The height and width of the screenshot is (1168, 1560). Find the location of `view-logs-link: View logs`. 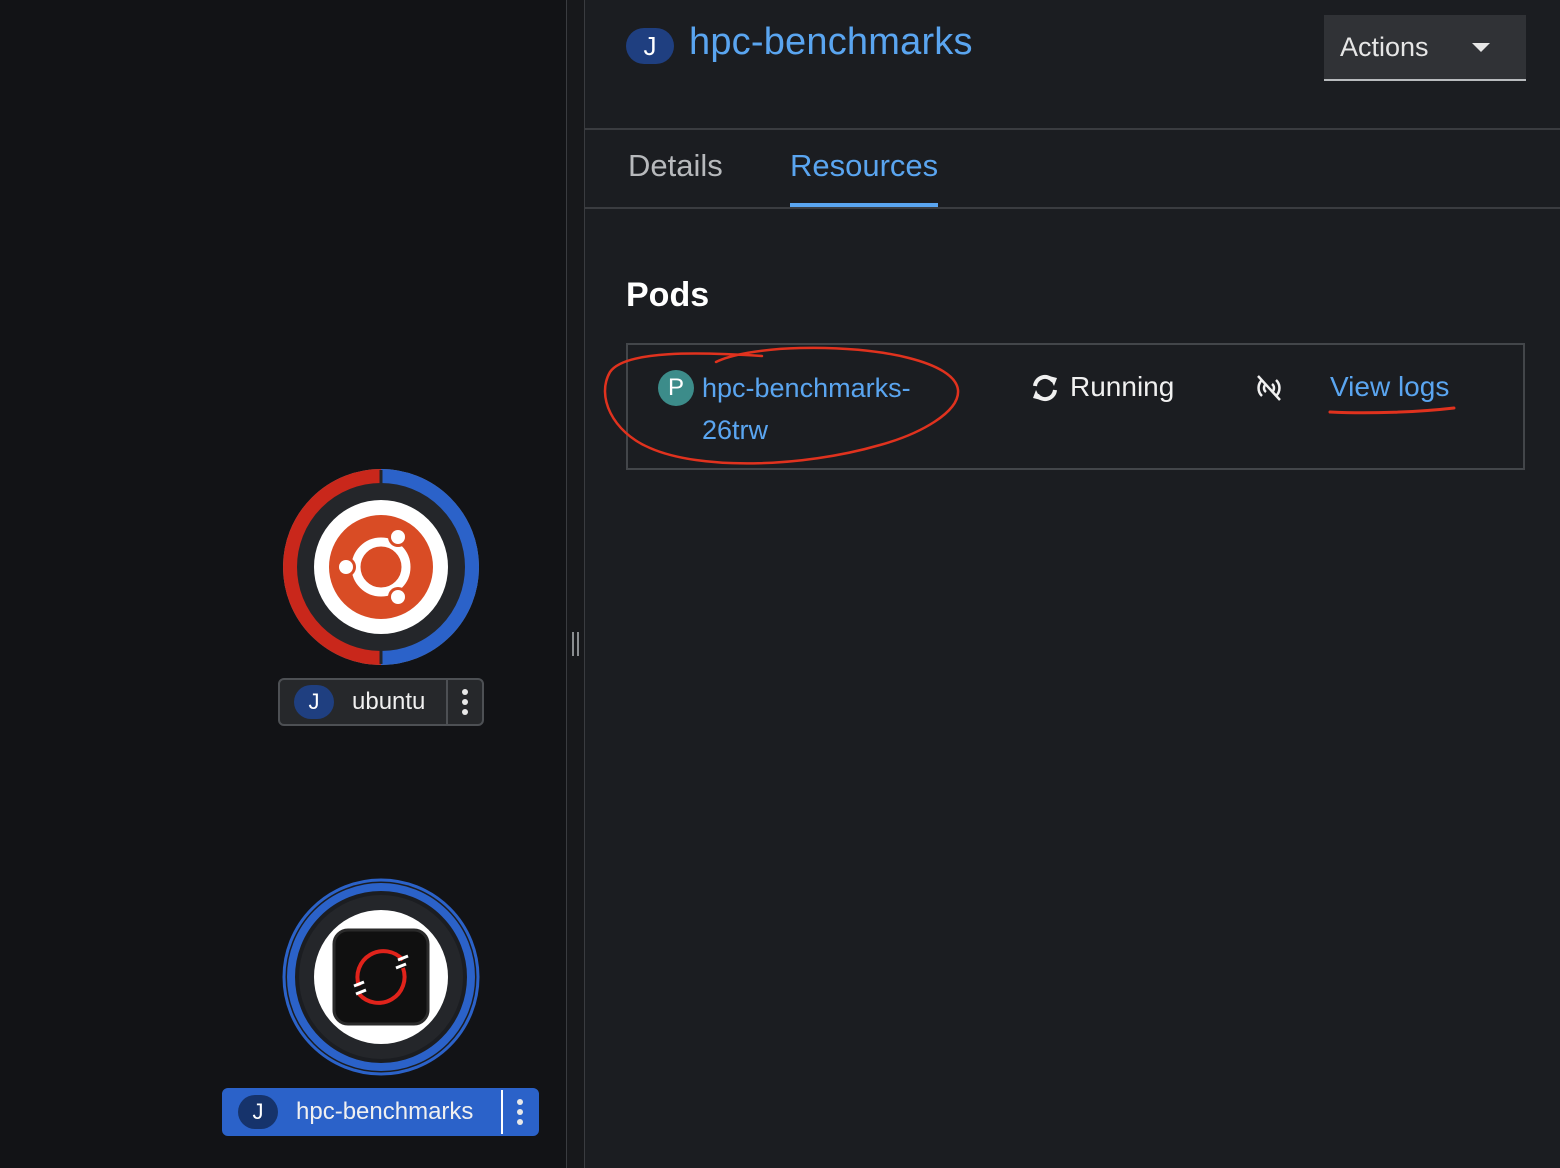

view-logs-link: View logs is located at coordinates (1389, 387).